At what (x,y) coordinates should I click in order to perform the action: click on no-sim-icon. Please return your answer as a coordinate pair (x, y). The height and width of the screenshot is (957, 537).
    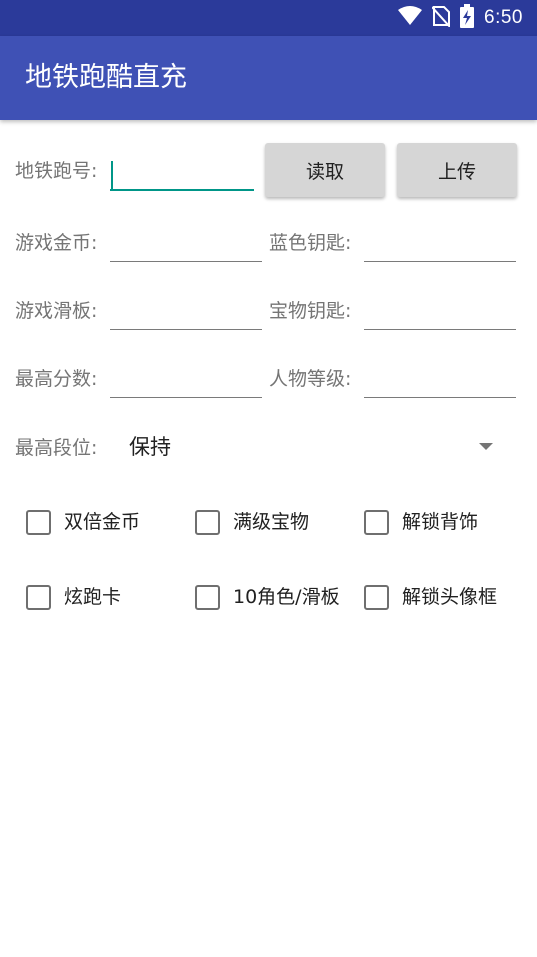
    Looking at the image, I should click on (441, 18).